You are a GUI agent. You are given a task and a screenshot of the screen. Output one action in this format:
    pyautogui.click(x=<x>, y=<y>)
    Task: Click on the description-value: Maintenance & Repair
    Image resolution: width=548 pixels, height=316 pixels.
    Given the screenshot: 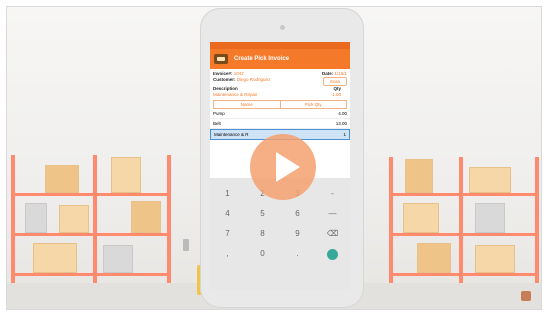 What is the action you would take?
    pyautogui.click(x=235, y=95)
    